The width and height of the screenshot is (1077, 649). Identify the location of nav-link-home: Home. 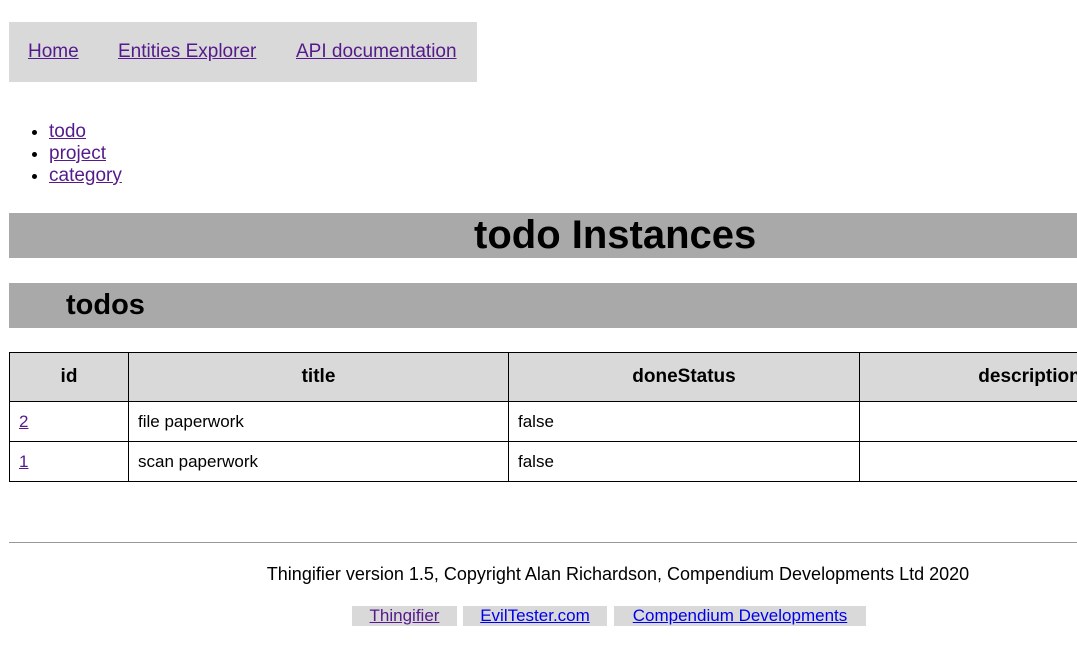
(53, 52).